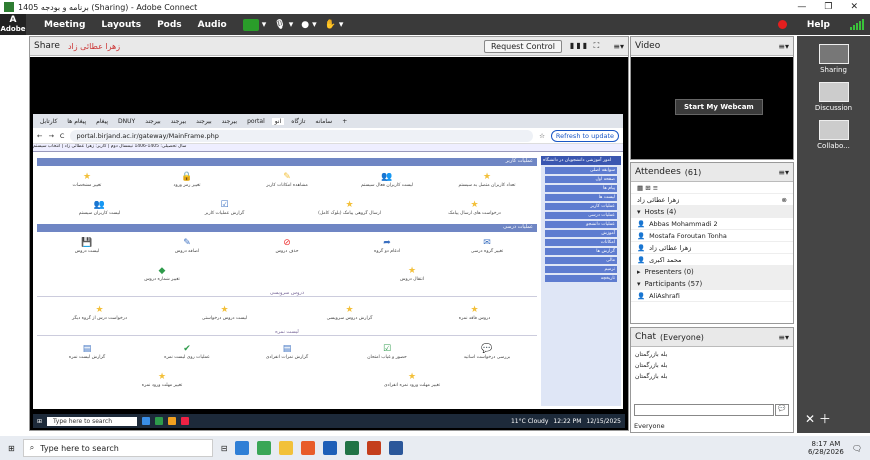 The width and height of the screenshot is (870, 460). What do you see at coordinates (87, 180) in the screenshot?
I see `portal-item: ★ تغییر مشخصات` at bounding box center [87, 180].